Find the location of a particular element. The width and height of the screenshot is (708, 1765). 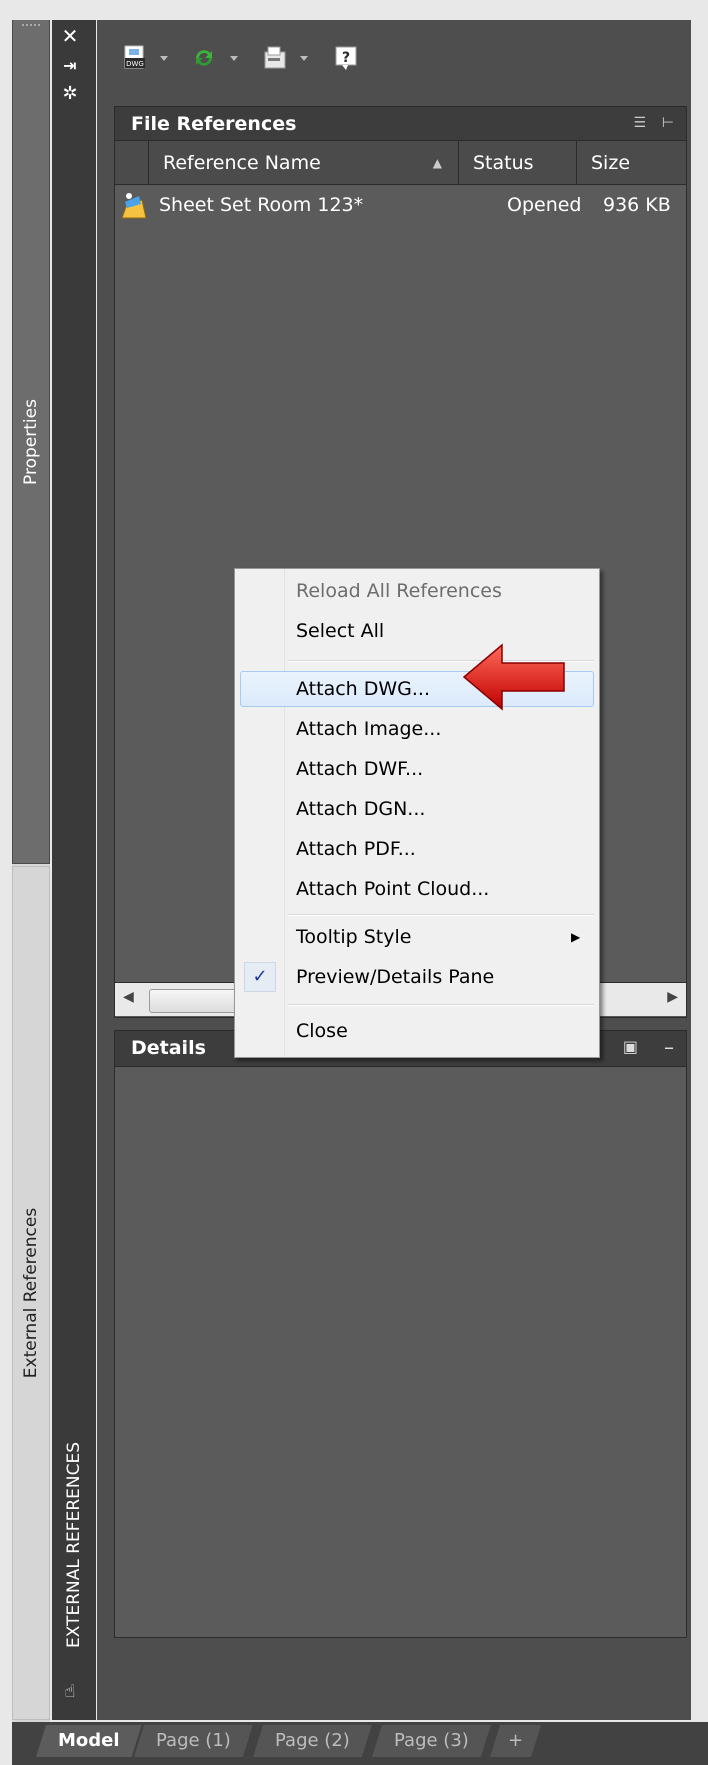

status-cell: Opened is located at coordinates (544, 205).